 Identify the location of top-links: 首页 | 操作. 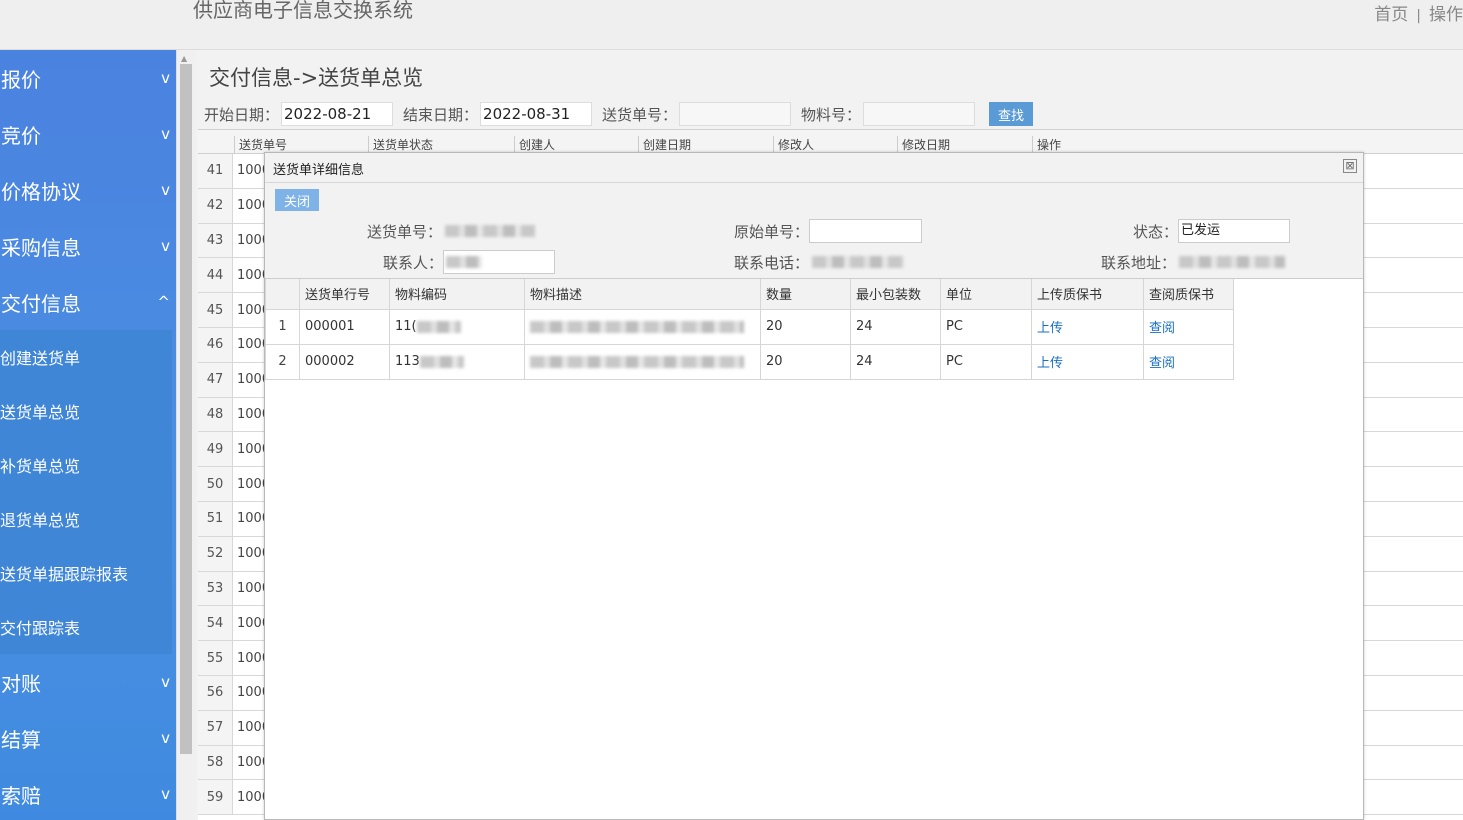
(1418, 12).